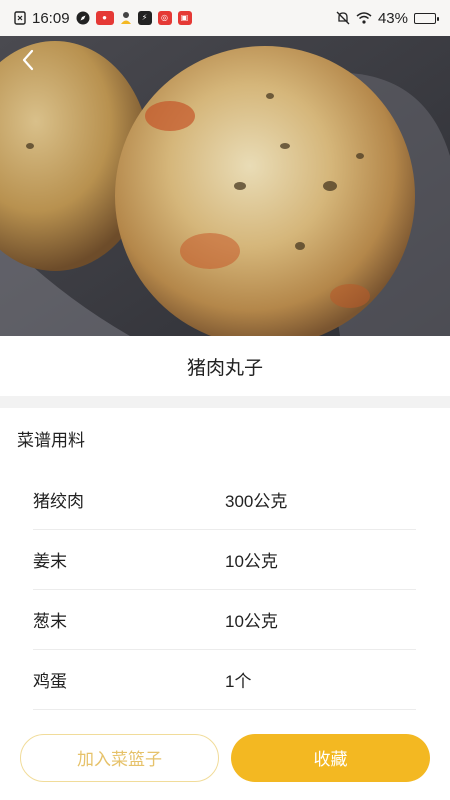  Describe the element at coordinates (20, 18) in the screenshot. I see `sim-card-icon` at that location.